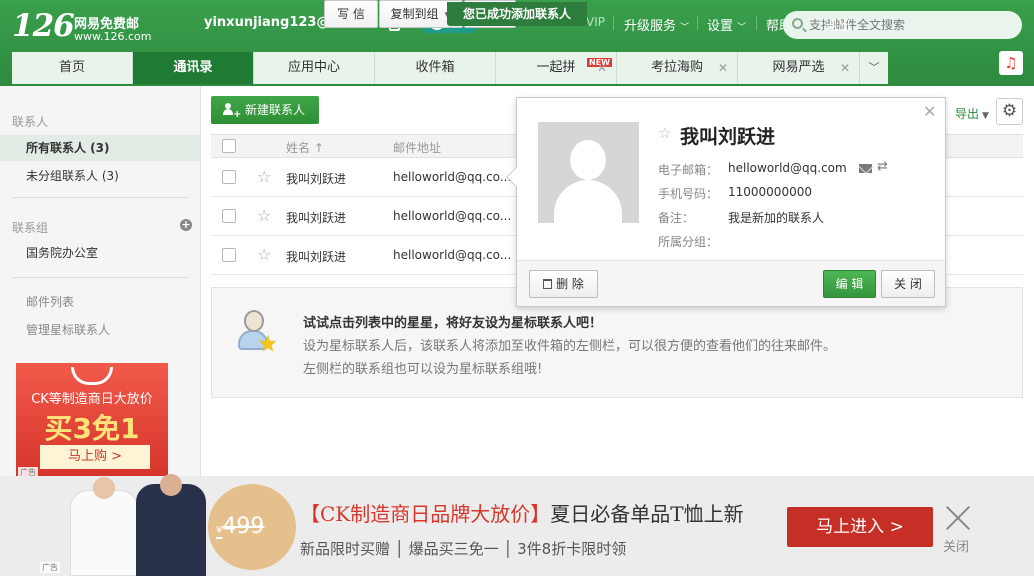 The width and height of the screenshot is (1034, 576). I want to click on sort-arrow-icon: ↑, so click(318, 148).